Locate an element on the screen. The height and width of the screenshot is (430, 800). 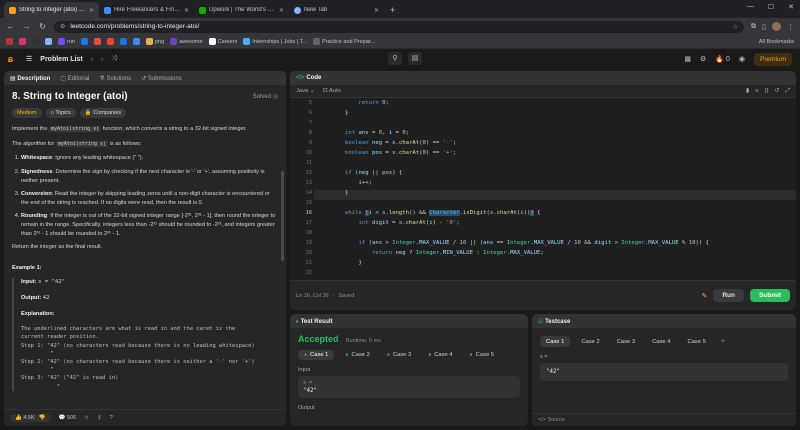
run-button: Run is located at coordinates (728, 295).